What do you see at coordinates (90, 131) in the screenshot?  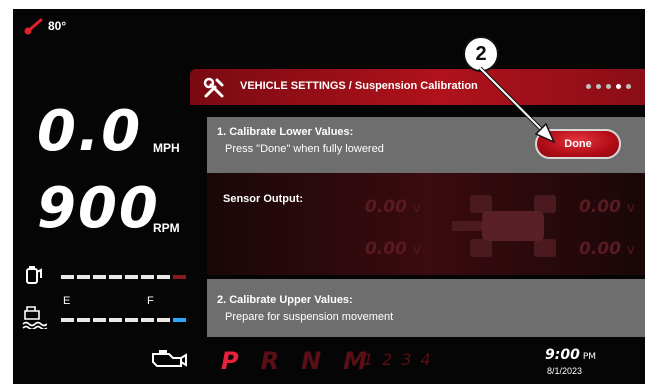 I see `speed-value: 0.0` at bounding box center [90, 131].